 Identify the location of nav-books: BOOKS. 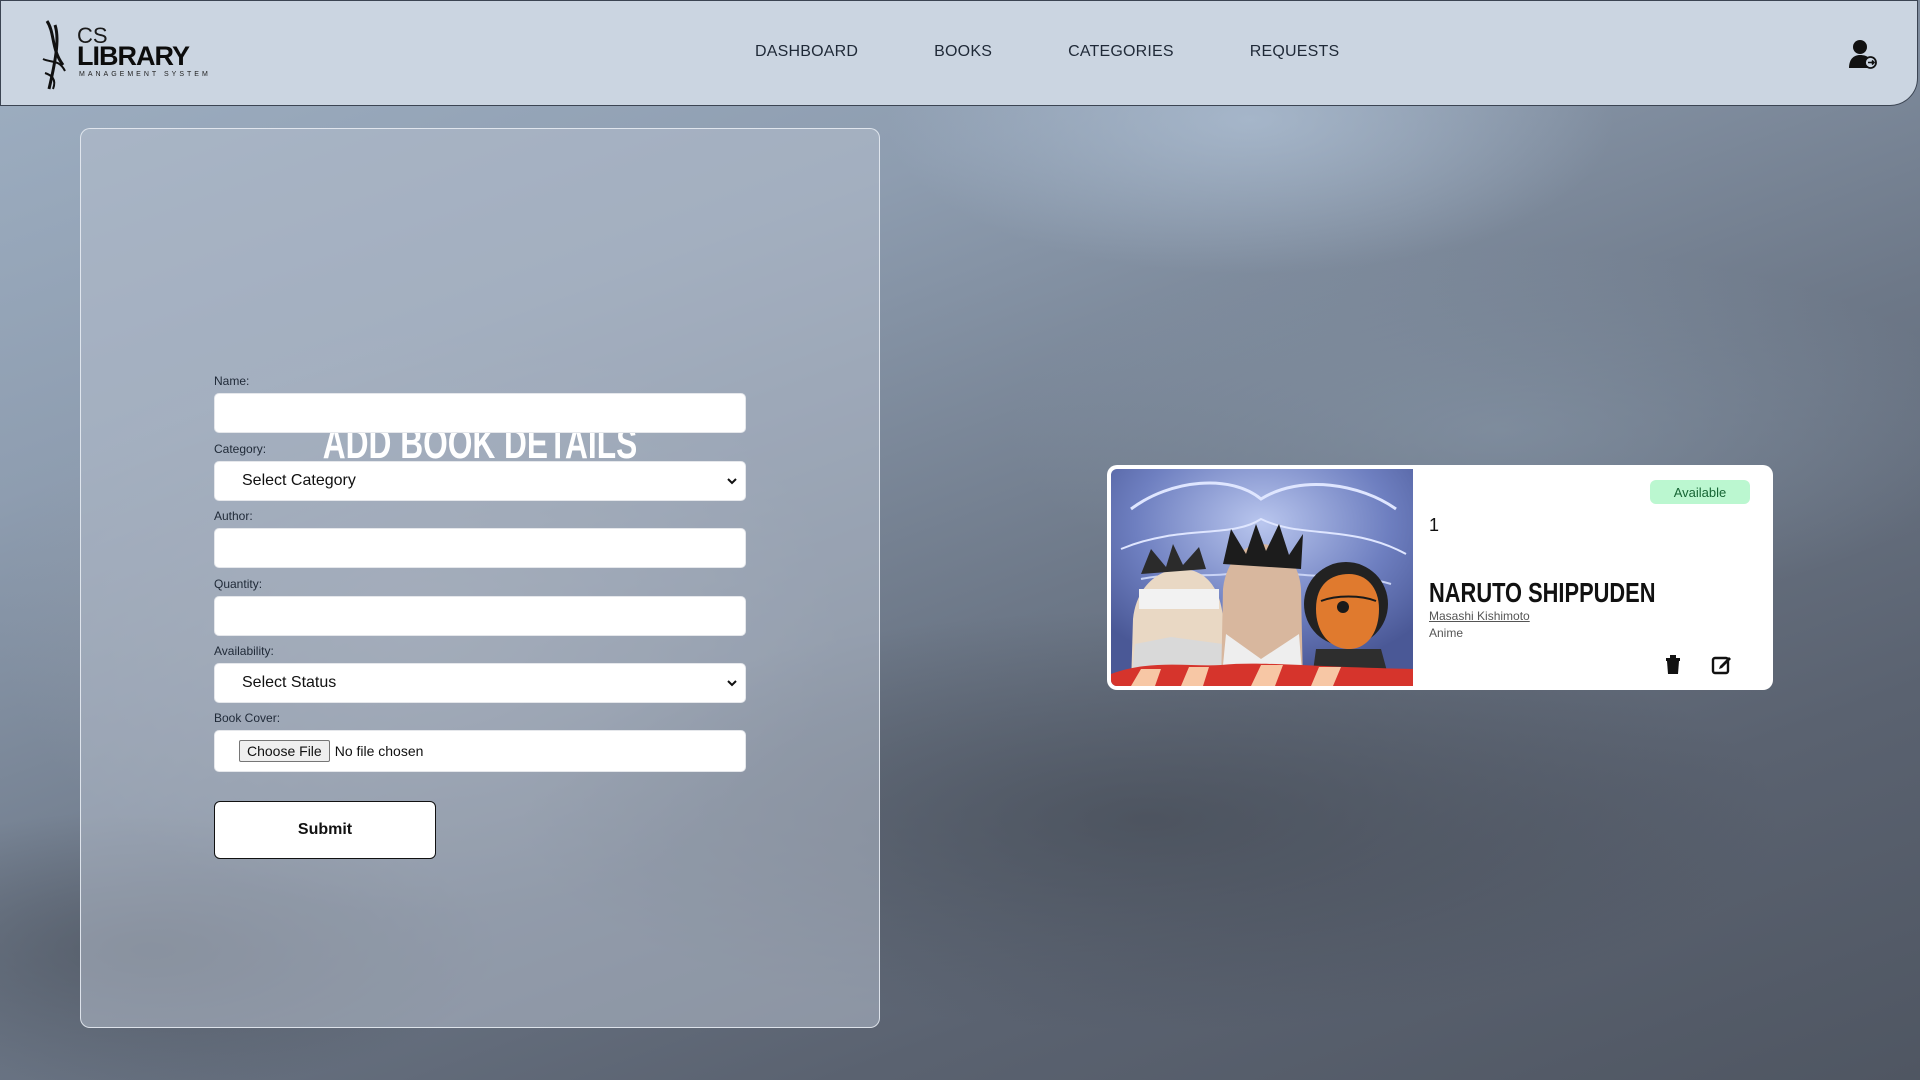
(963, 52).